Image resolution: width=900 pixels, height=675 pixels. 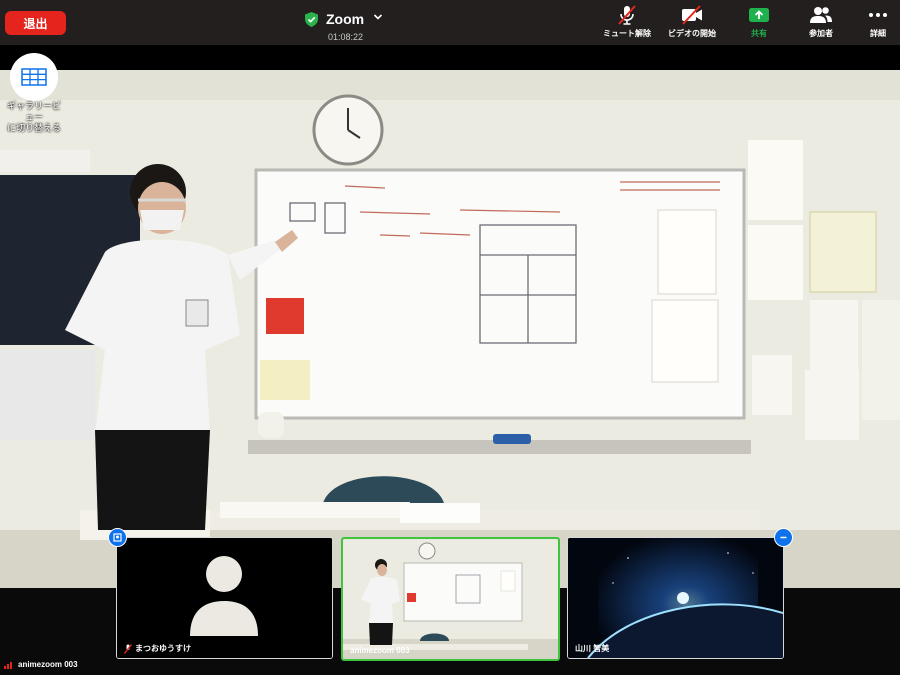 What do you see at coordinates (692, 33) in the screenshot?
I see `start-video-label: ビデオの開始` at bounding box center [692, 33].